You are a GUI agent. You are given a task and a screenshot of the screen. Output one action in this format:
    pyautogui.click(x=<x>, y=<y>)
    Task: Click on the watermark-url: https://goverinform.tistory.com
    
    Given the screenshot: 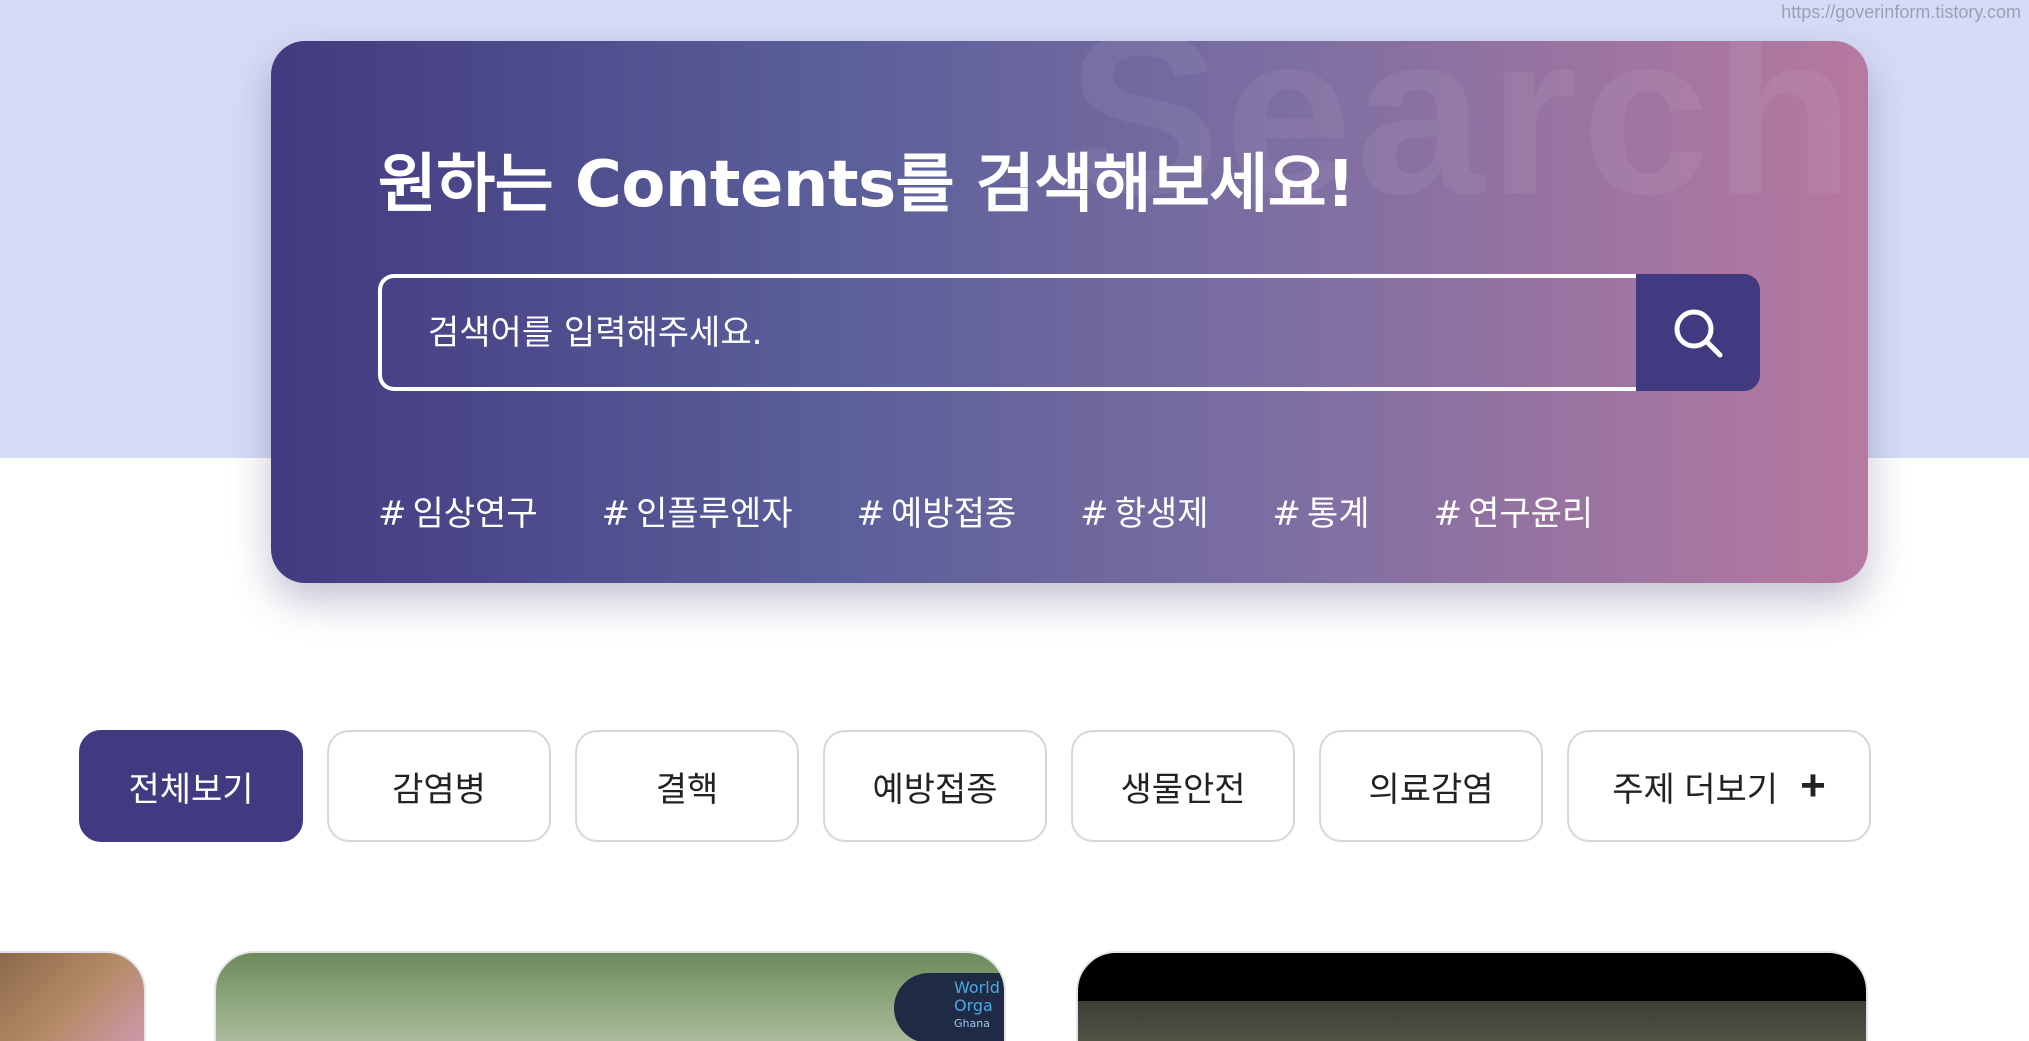 What is the action you would take?
    pyautogui.click(x=1901, y=12)
    